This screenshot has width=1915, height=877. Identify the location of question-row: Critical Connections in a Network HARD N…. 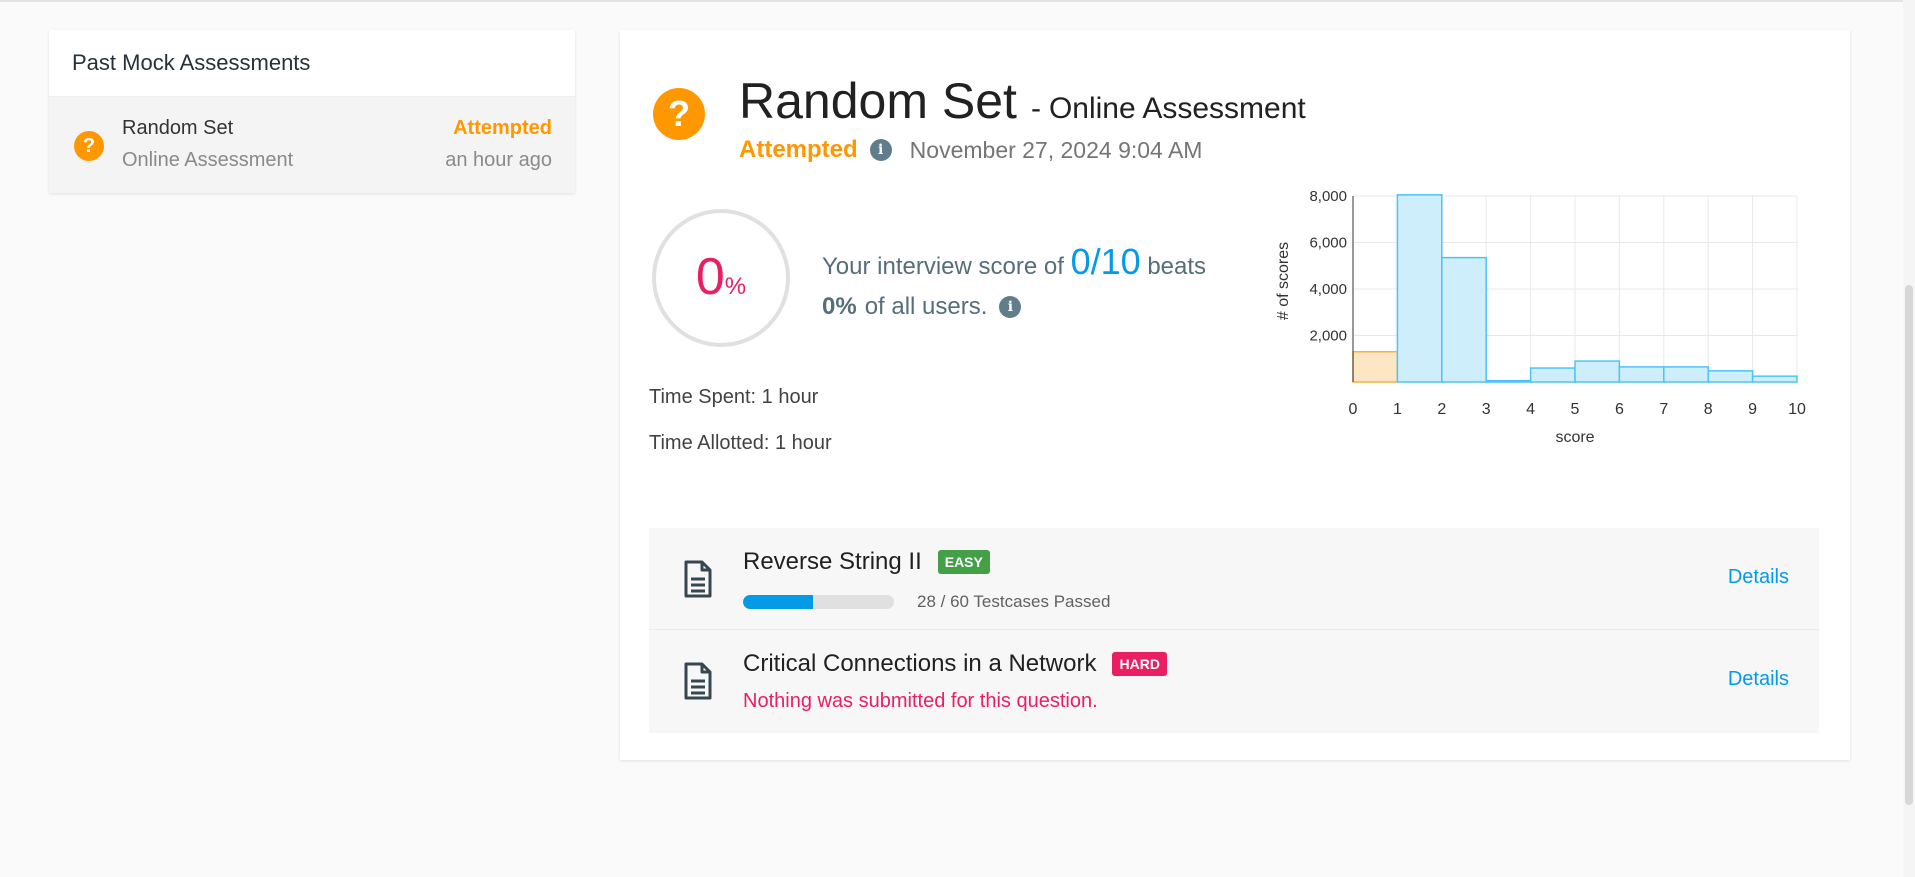
(1234, 681).